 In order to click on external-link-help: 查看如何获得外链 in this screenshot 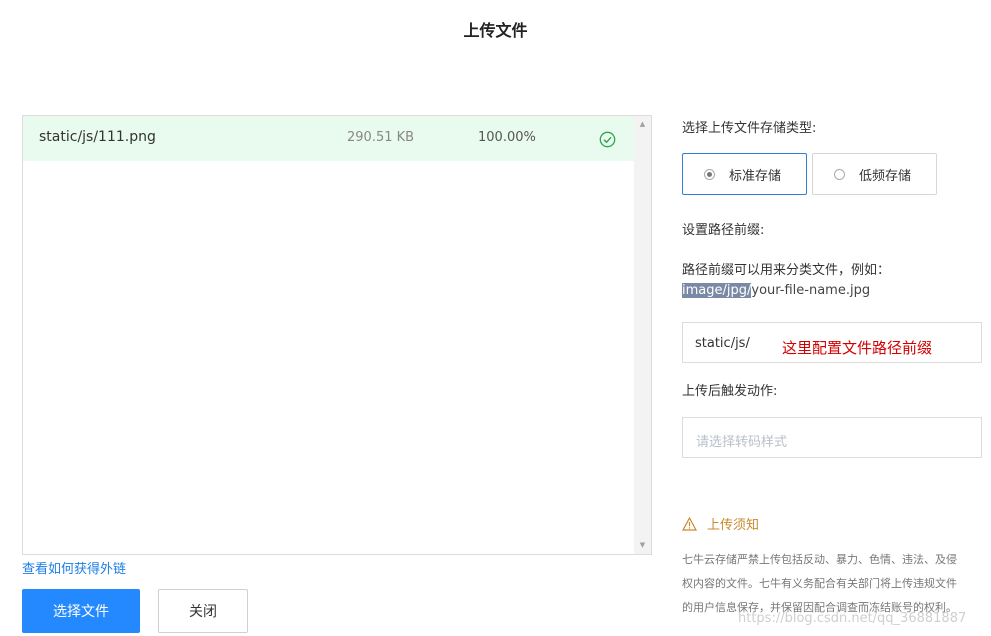, I will do `click(74, 567)`.